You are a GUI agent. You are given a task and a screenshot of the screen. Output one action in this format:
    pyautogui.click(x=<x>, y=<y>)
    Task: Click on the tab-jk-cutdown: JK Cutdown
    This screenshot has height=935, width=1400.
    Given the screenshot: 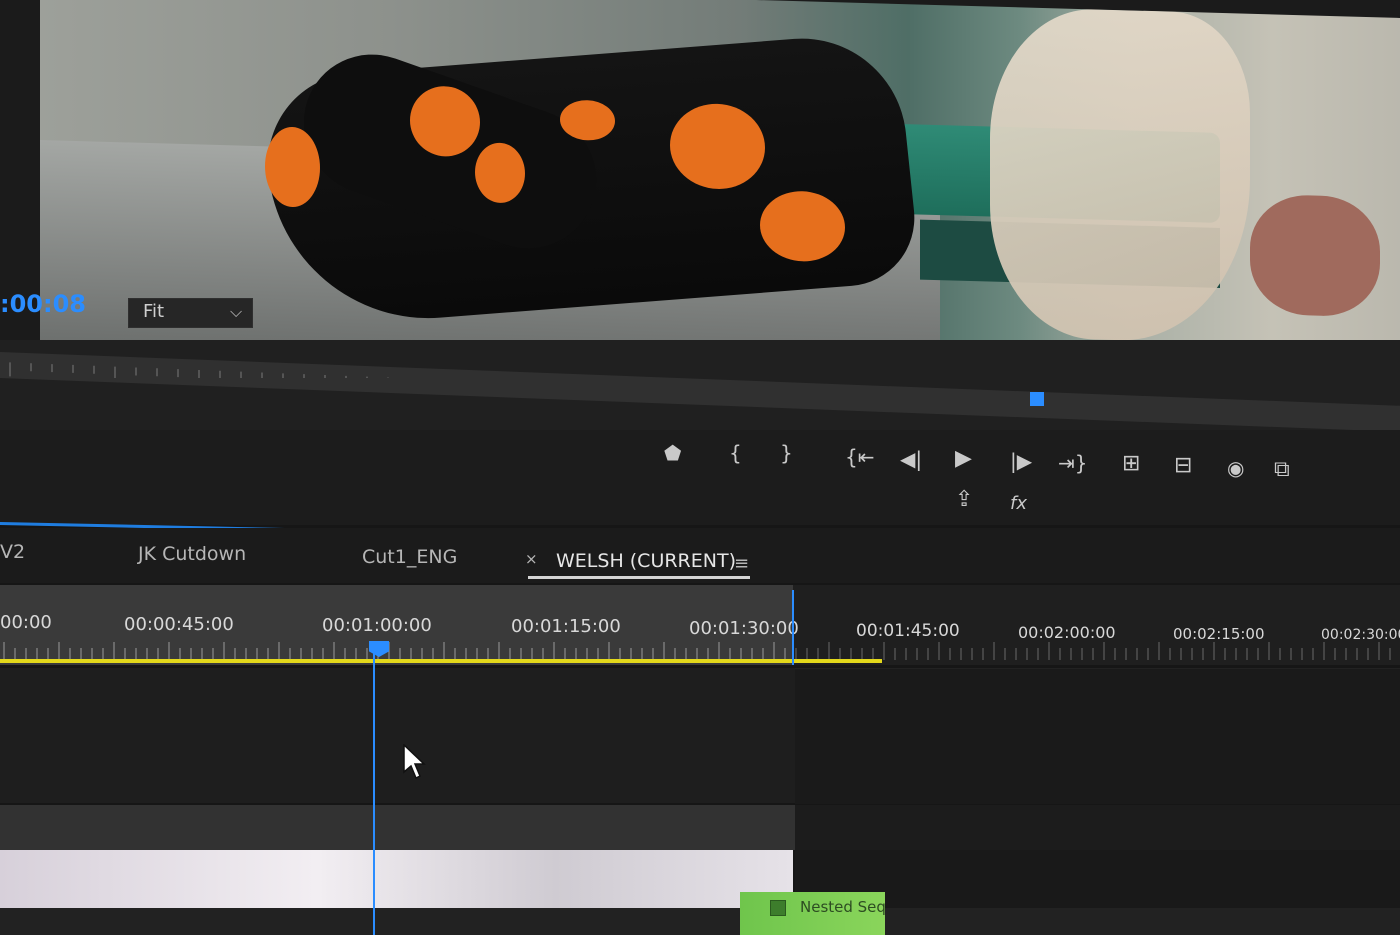 What is the action you would take?
    pyautogui.click(x=192, y=554)
    